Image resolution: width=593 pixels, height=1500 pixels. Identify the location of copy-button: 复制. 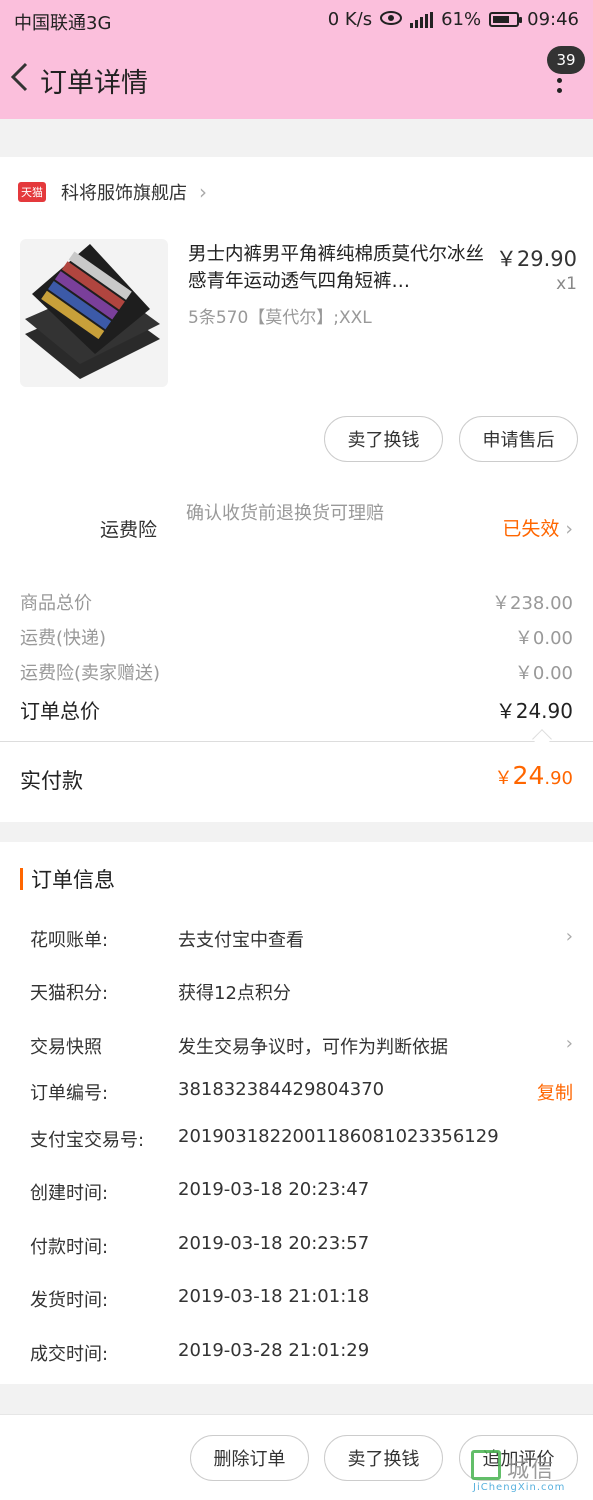
(555, 1092).